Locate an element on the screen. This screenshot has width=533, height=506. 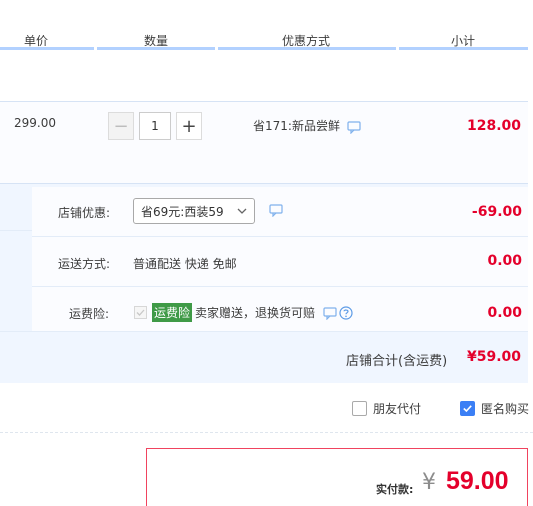
payment-currency: ¥ is located at coordinates (429, 482).